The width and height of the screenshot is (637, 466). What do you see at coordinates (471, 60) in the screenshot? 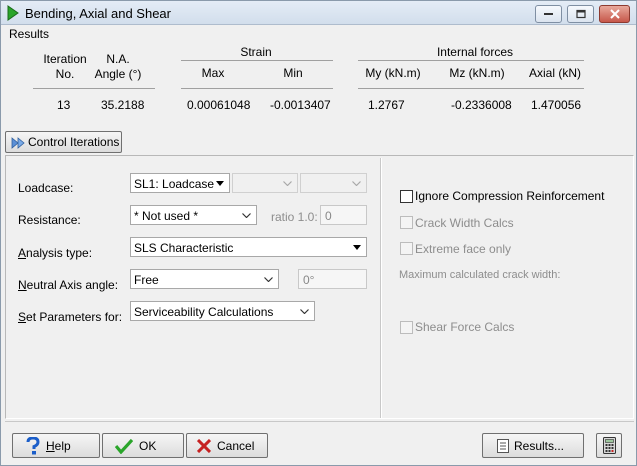
I see `forces-group-divider` at bounding box center [471, 60].